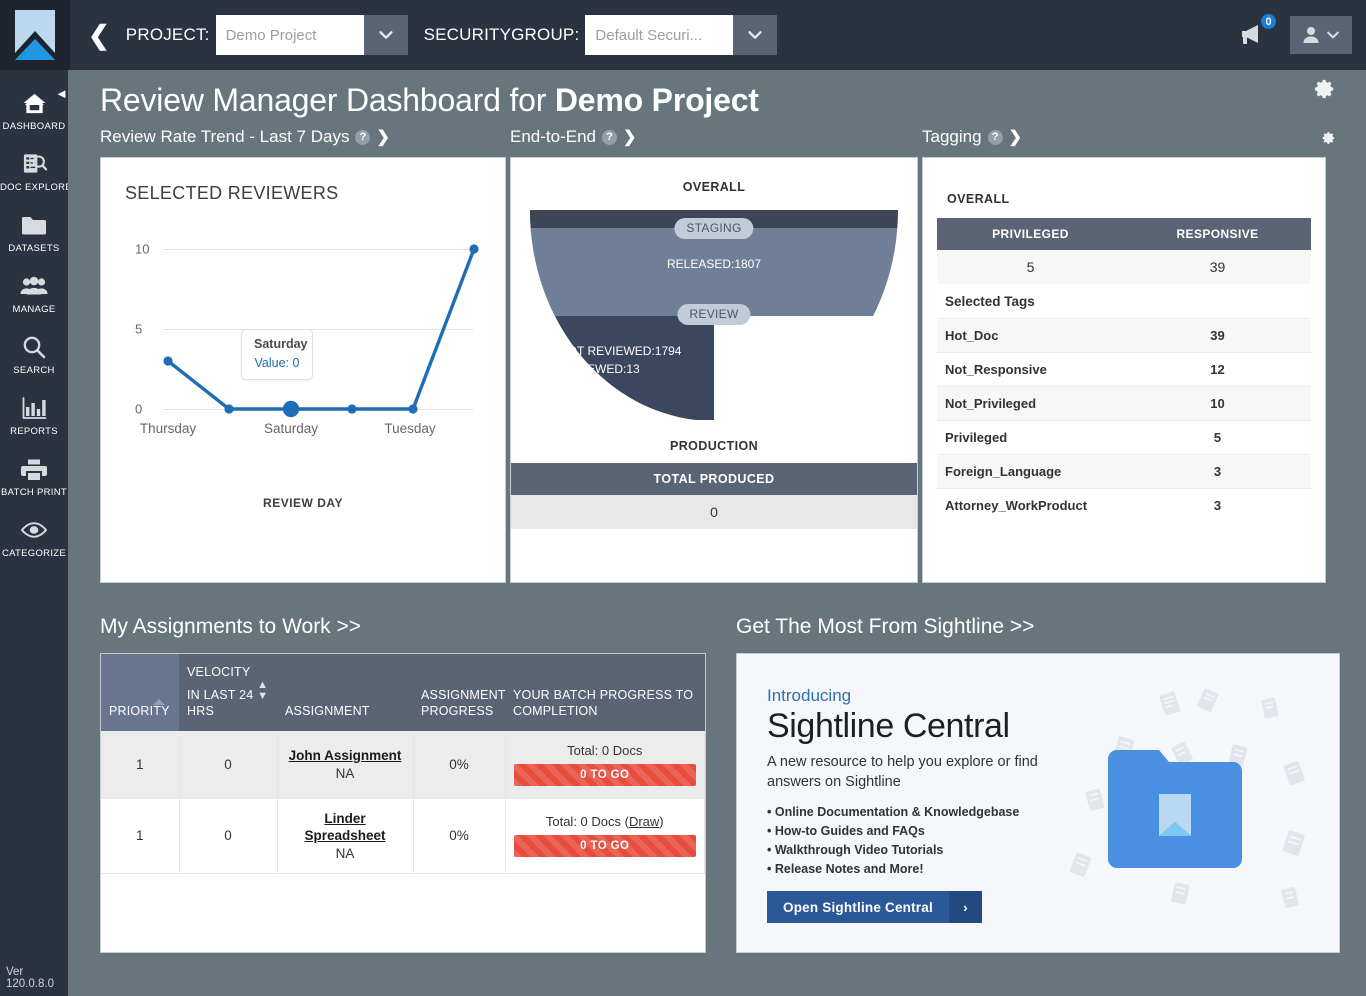  What do you see at coordinates (34, 530) in the screenshot?
I see `eye-icon` at bounding box center [34, 530].